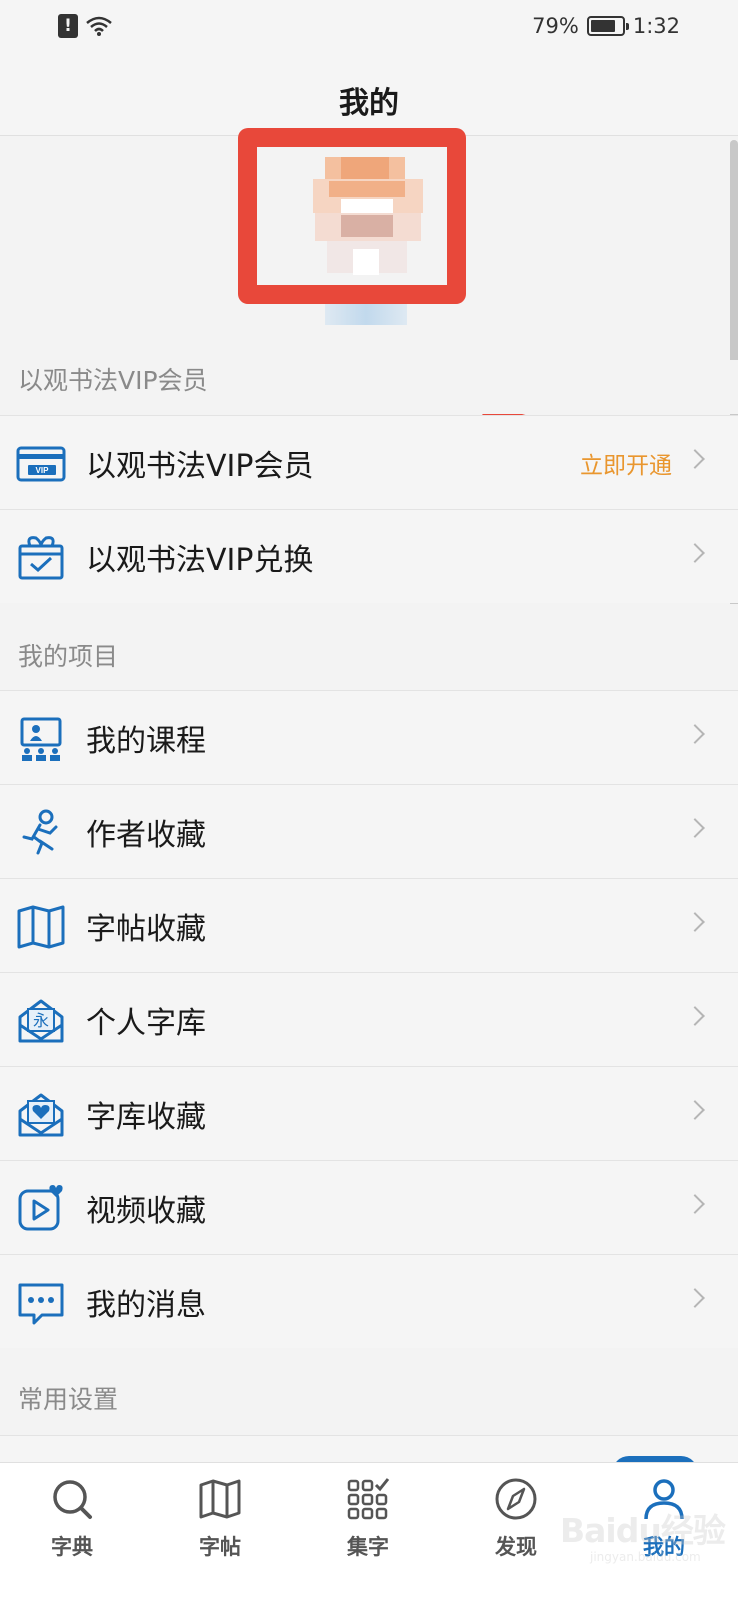  What do you see at coordinates (72, 1532) in the screenshot?
I see `tab-dictionary: 字典` at bounding box center [72, 1532].